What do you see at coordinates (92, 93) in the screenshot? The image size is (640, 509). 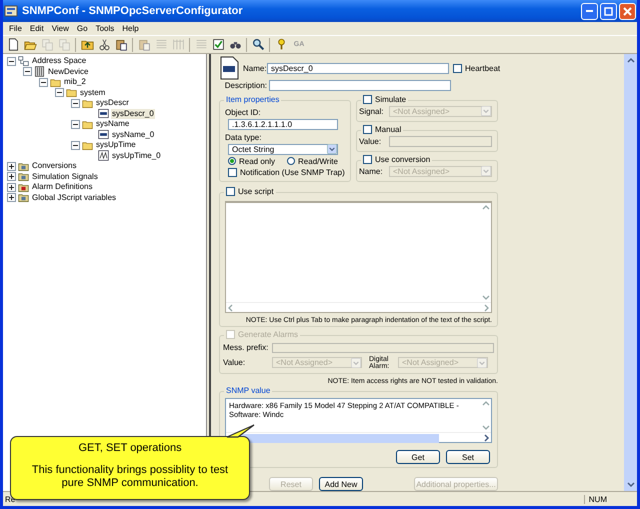 I see `tree-item: system` at bounding box center [92, 93].